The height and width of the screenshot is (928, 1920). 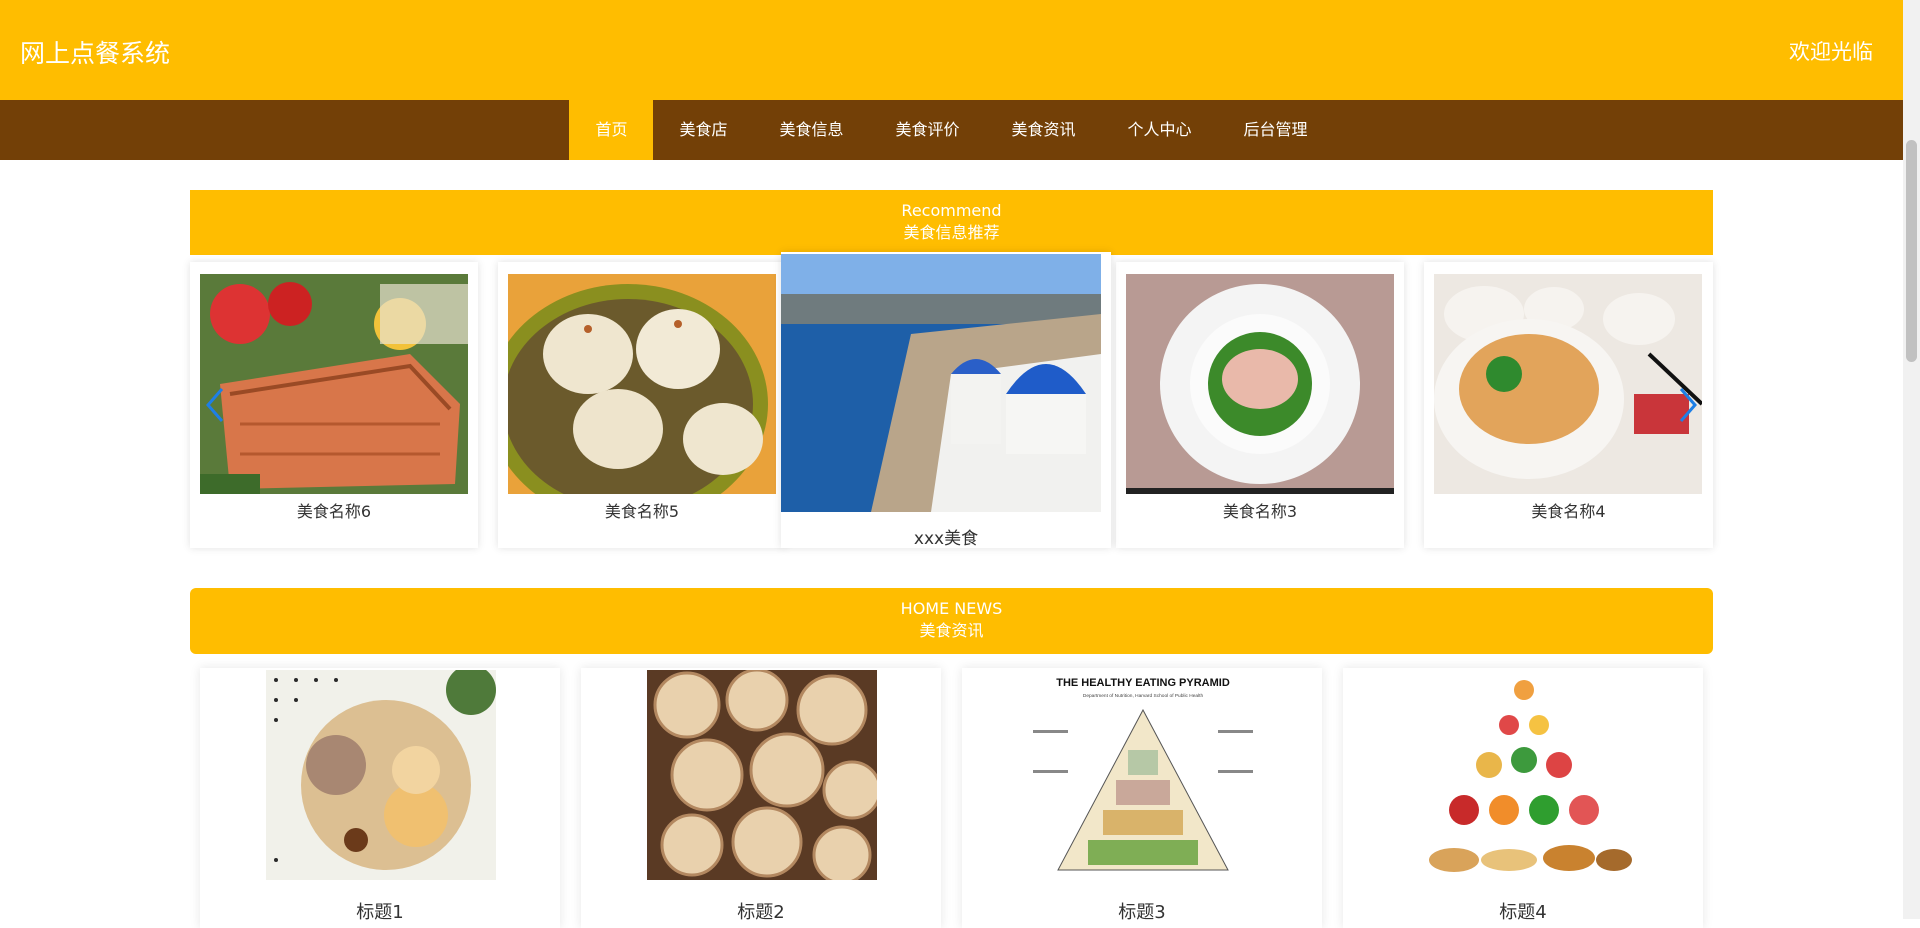 I want to click on news-image-cocoa, so click(x=381, y=775).